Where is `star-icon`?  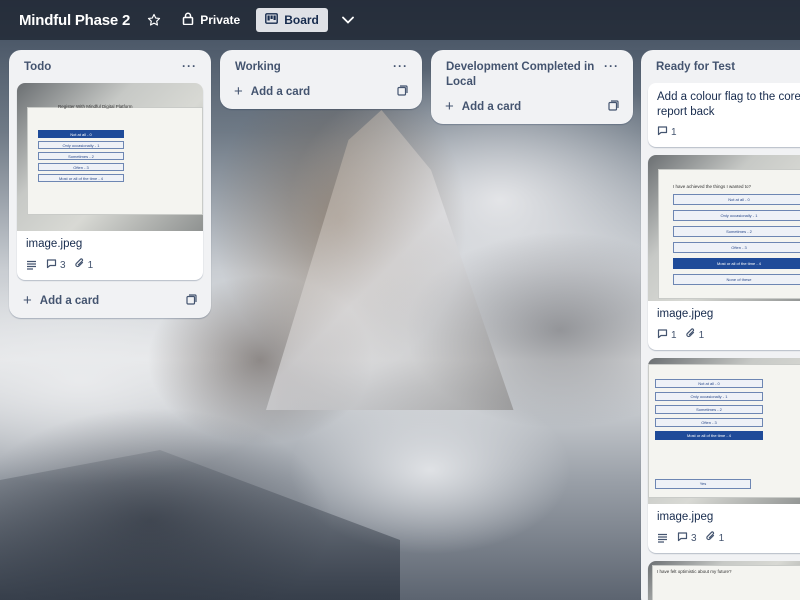
star-icon is located at coordinates (154, 20).